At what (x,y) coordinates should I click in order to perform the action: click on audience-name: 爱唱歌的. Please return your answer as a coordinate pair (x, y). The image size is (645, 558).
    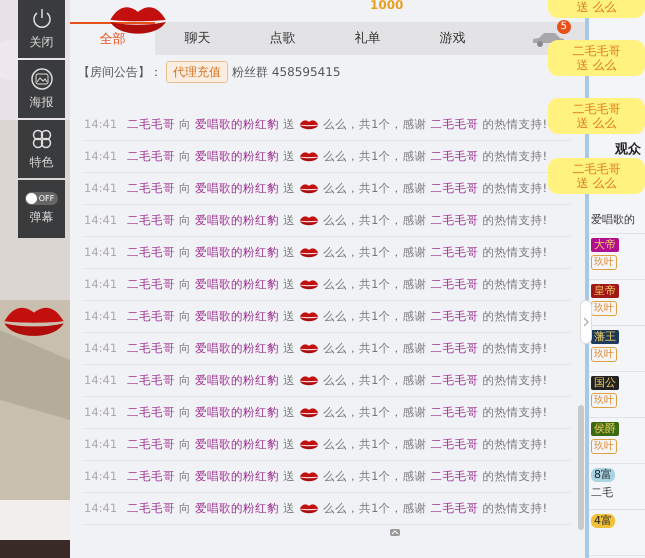
    Looking at the image, I should click on (617, 220).